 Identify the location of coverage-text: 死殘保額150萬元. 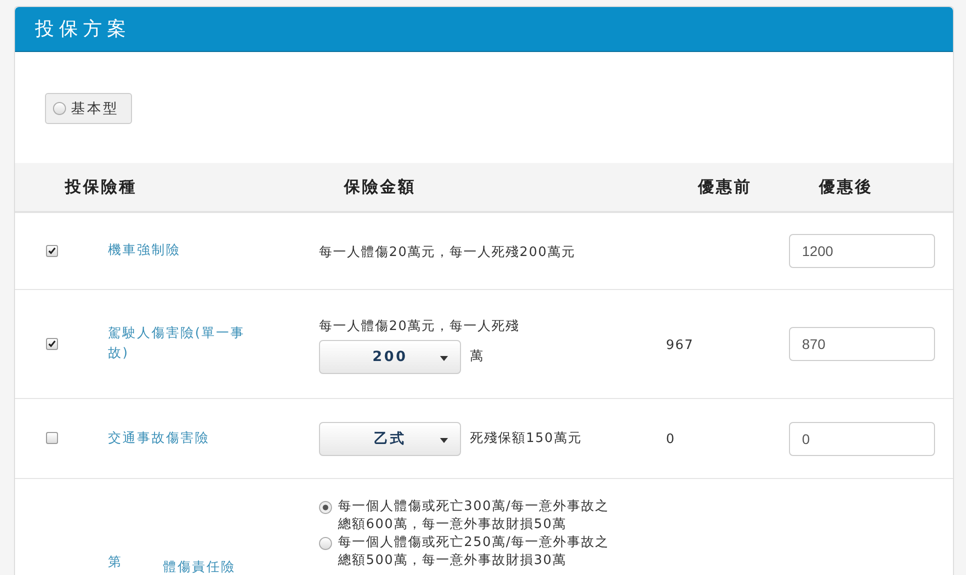
(526, 439).